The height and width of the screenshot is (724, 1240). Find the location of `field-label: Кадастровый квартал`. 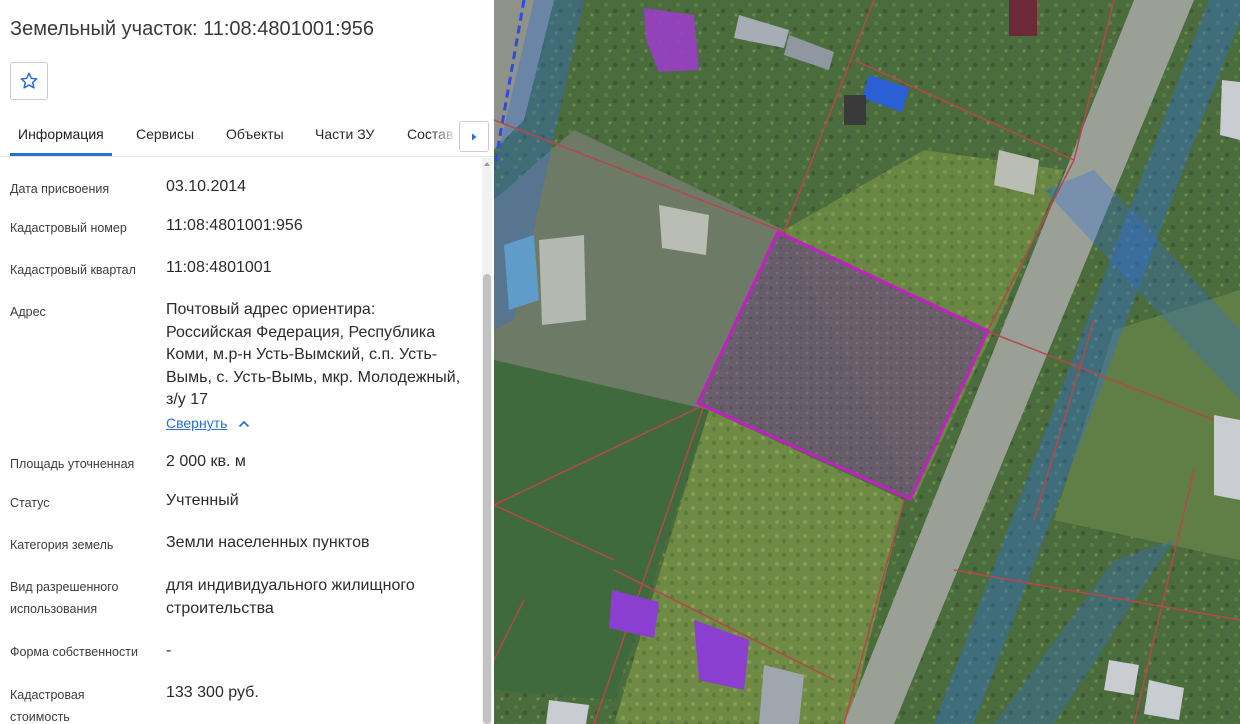

field-label: Кадастровый квартал is located at coordinates (73, 270).